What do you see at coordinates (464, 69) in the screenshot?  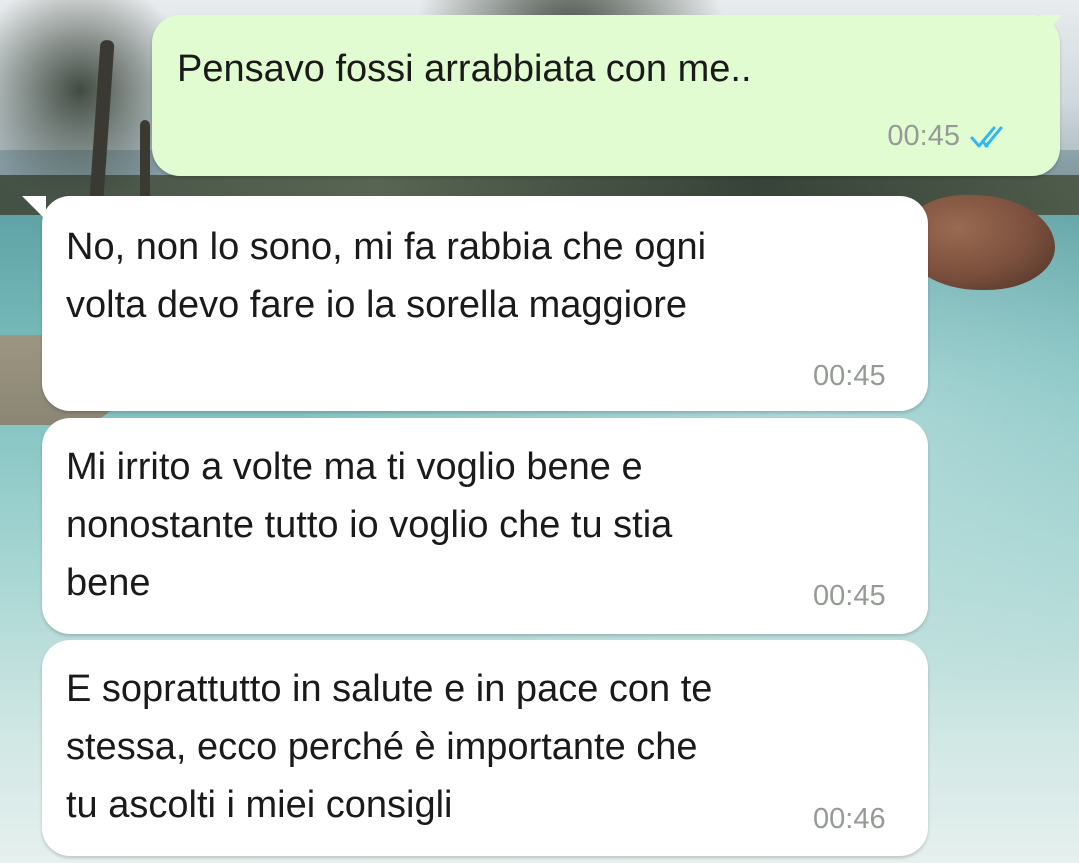 I see `message-text: Pensavo fossi arrabbiata con me..` at bounding box center [464, 69].